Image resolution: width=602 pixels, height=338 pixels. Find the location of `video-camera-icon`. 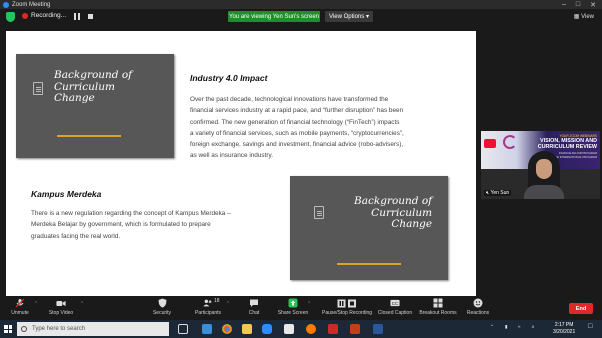

video-camera-icon is located at coordinates (61, 303).